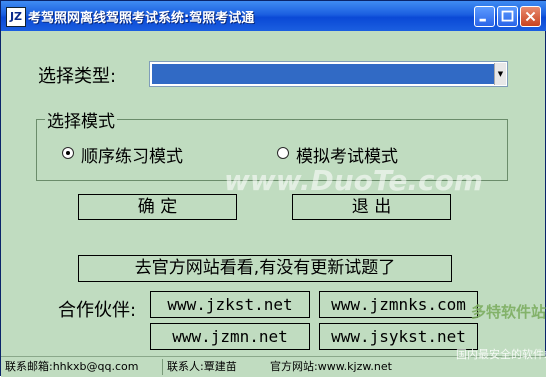 This screenshot has width=546, height=377. Describe the element at coordinates (398, 304) in the screenshot. I see `partner-link-jzmnks: www.jzmnks.com` at that location.